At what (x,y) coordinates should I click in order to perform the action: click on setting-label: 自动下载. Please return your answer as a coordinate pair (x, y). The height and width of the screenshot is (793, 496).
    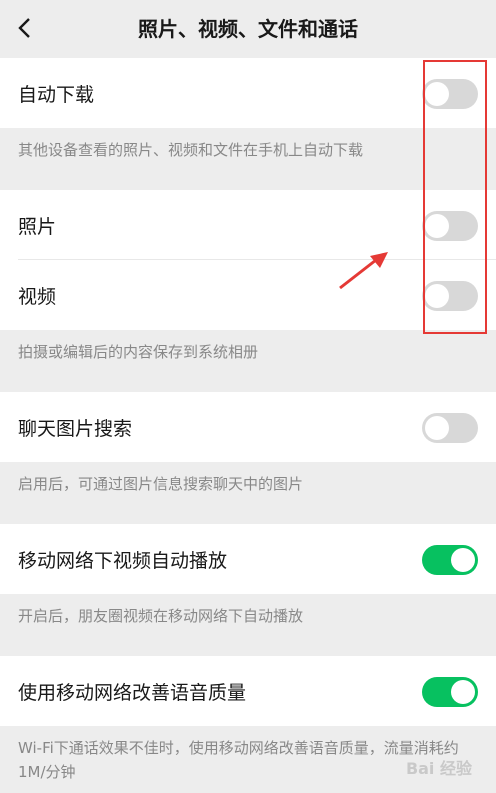
    Looking at the image, I should click on (56, 94).